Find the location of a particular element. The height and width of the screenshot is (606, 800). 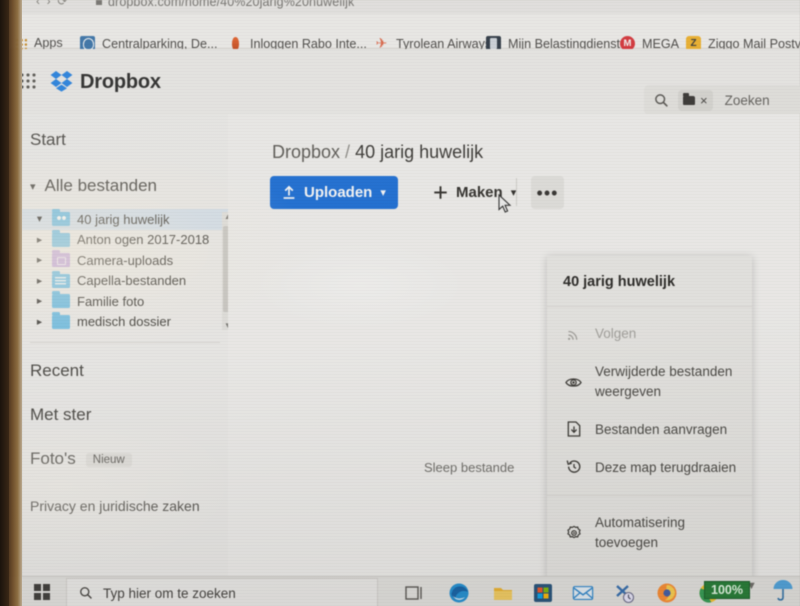

dropbox-logo-icon is located at coordinates (62, 81).